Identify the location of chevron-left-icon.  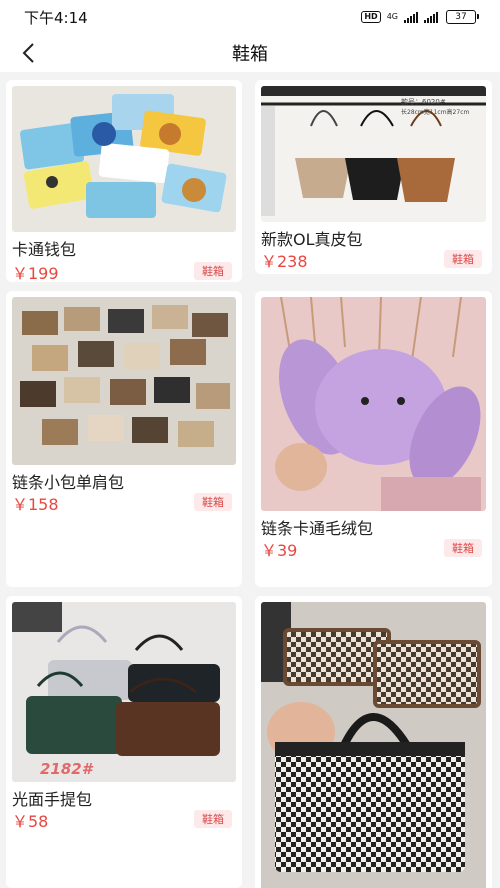
(28, 53).